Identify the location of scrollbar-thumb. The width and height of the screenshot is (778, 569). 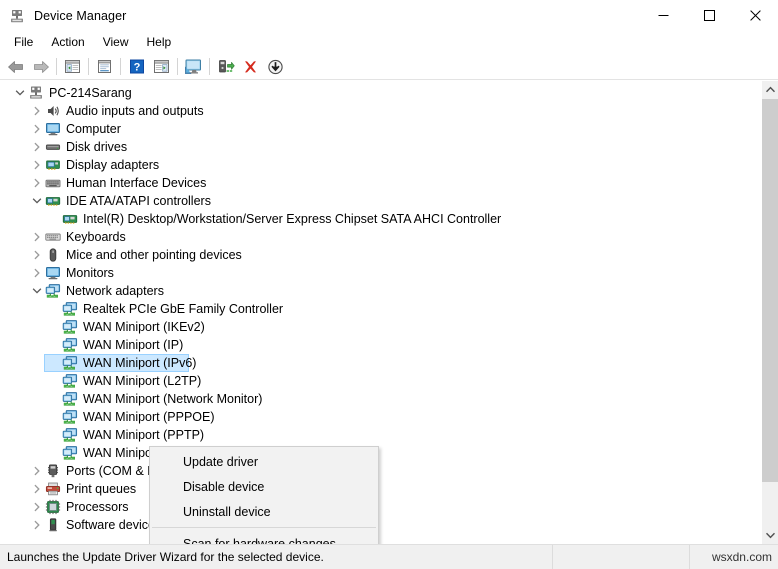
(770, 290).